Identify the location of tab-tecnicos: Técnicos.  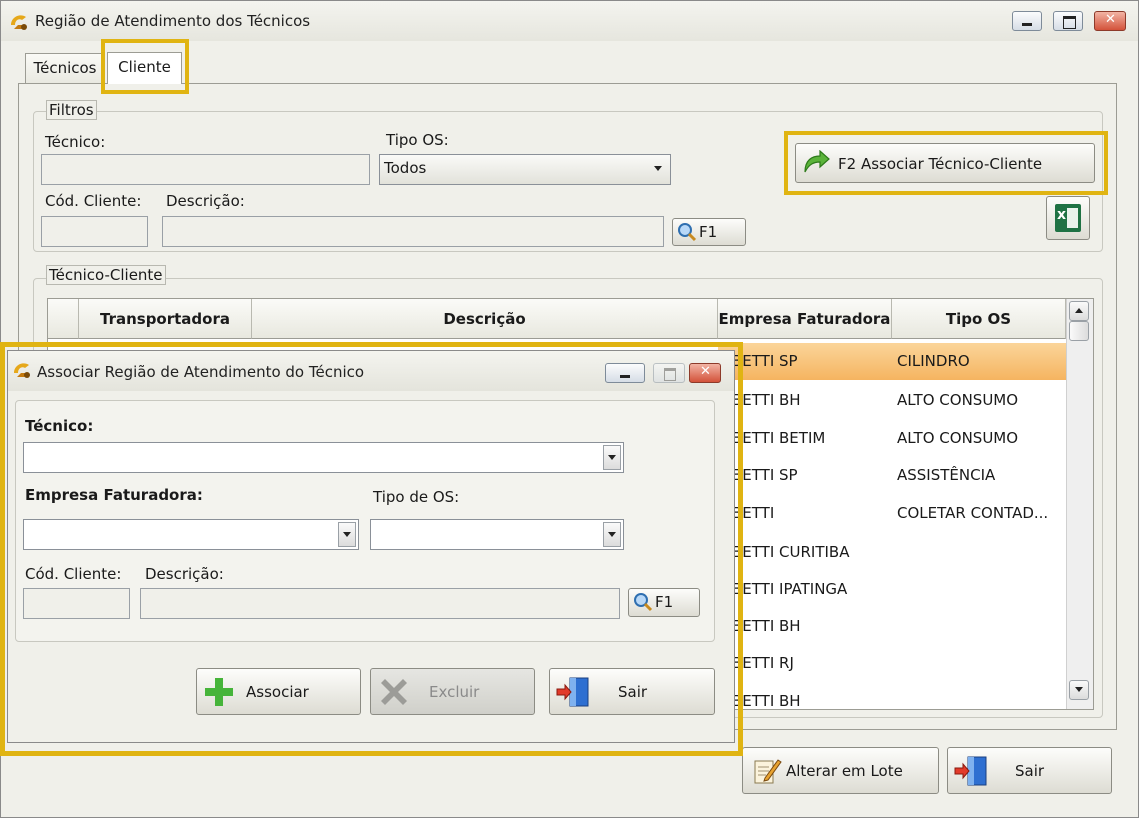
(65, 68).